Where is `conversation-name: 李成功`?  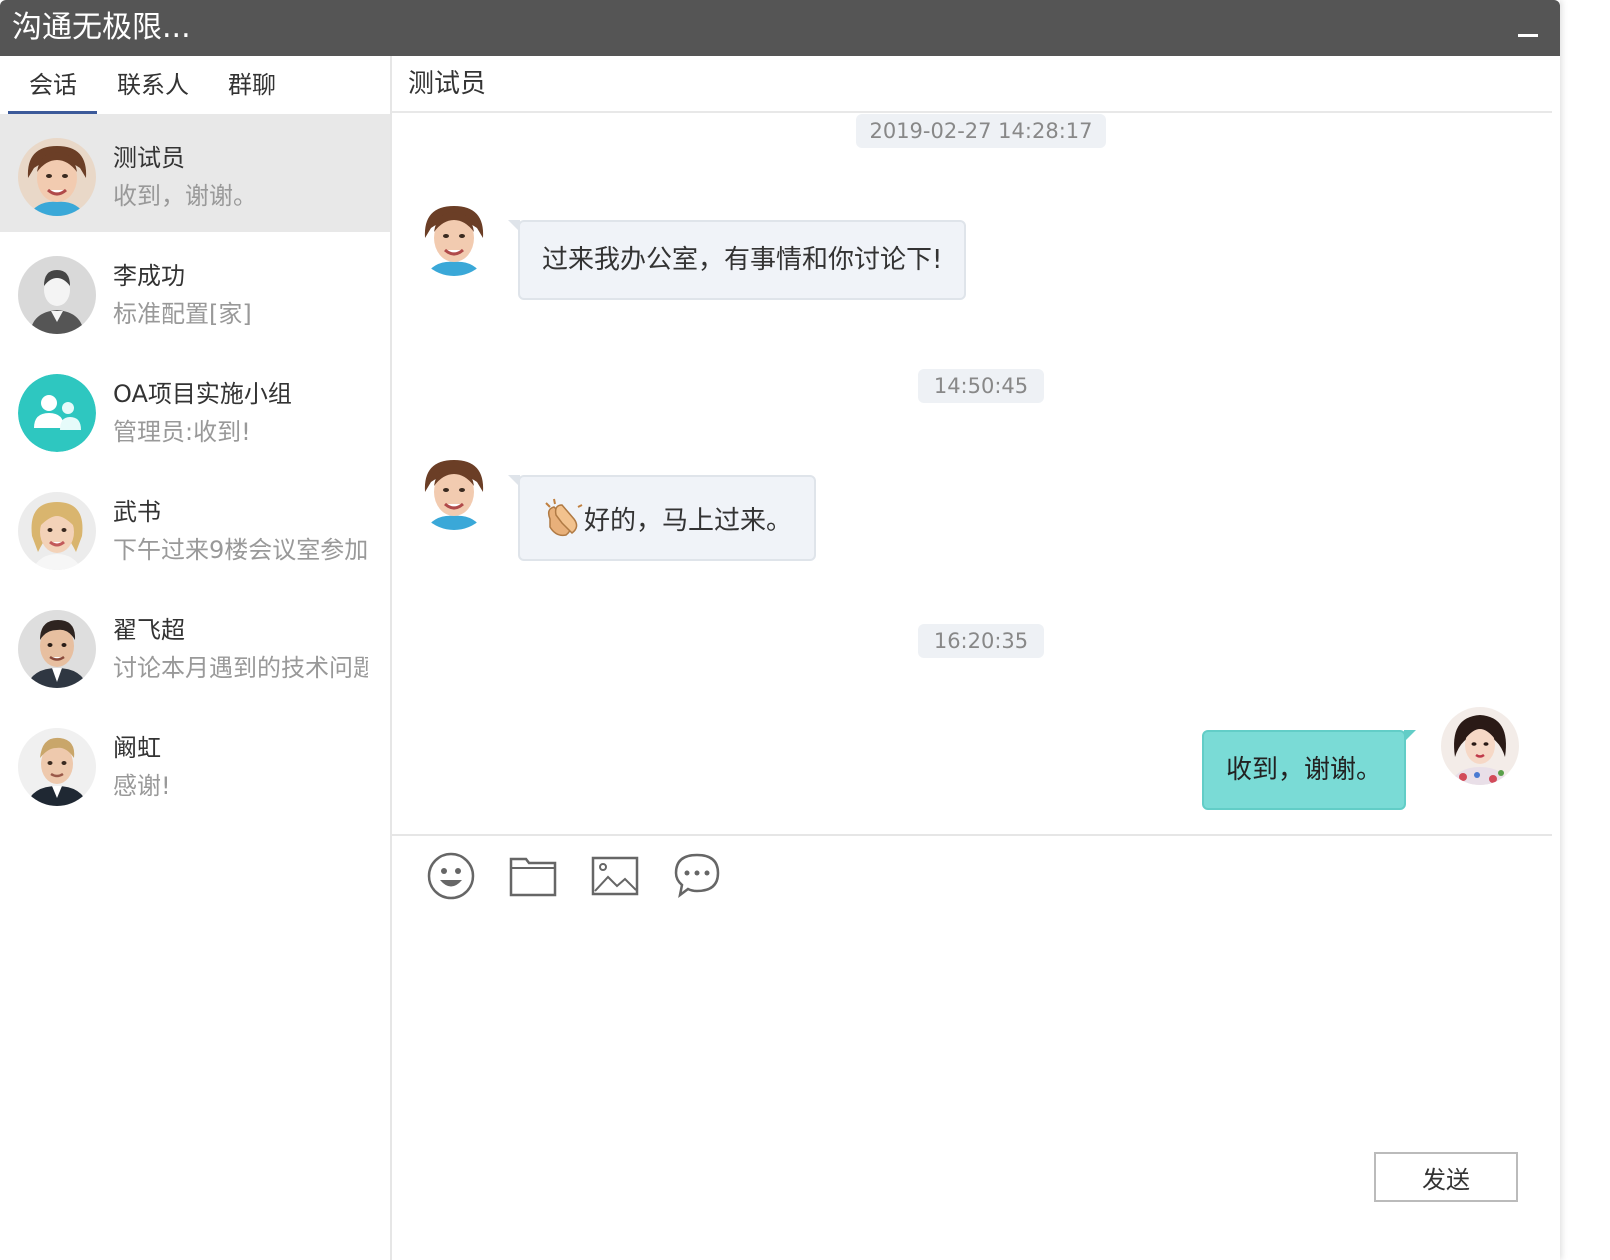 conversation-name: 李成功 is located at coordinates (149, 276).